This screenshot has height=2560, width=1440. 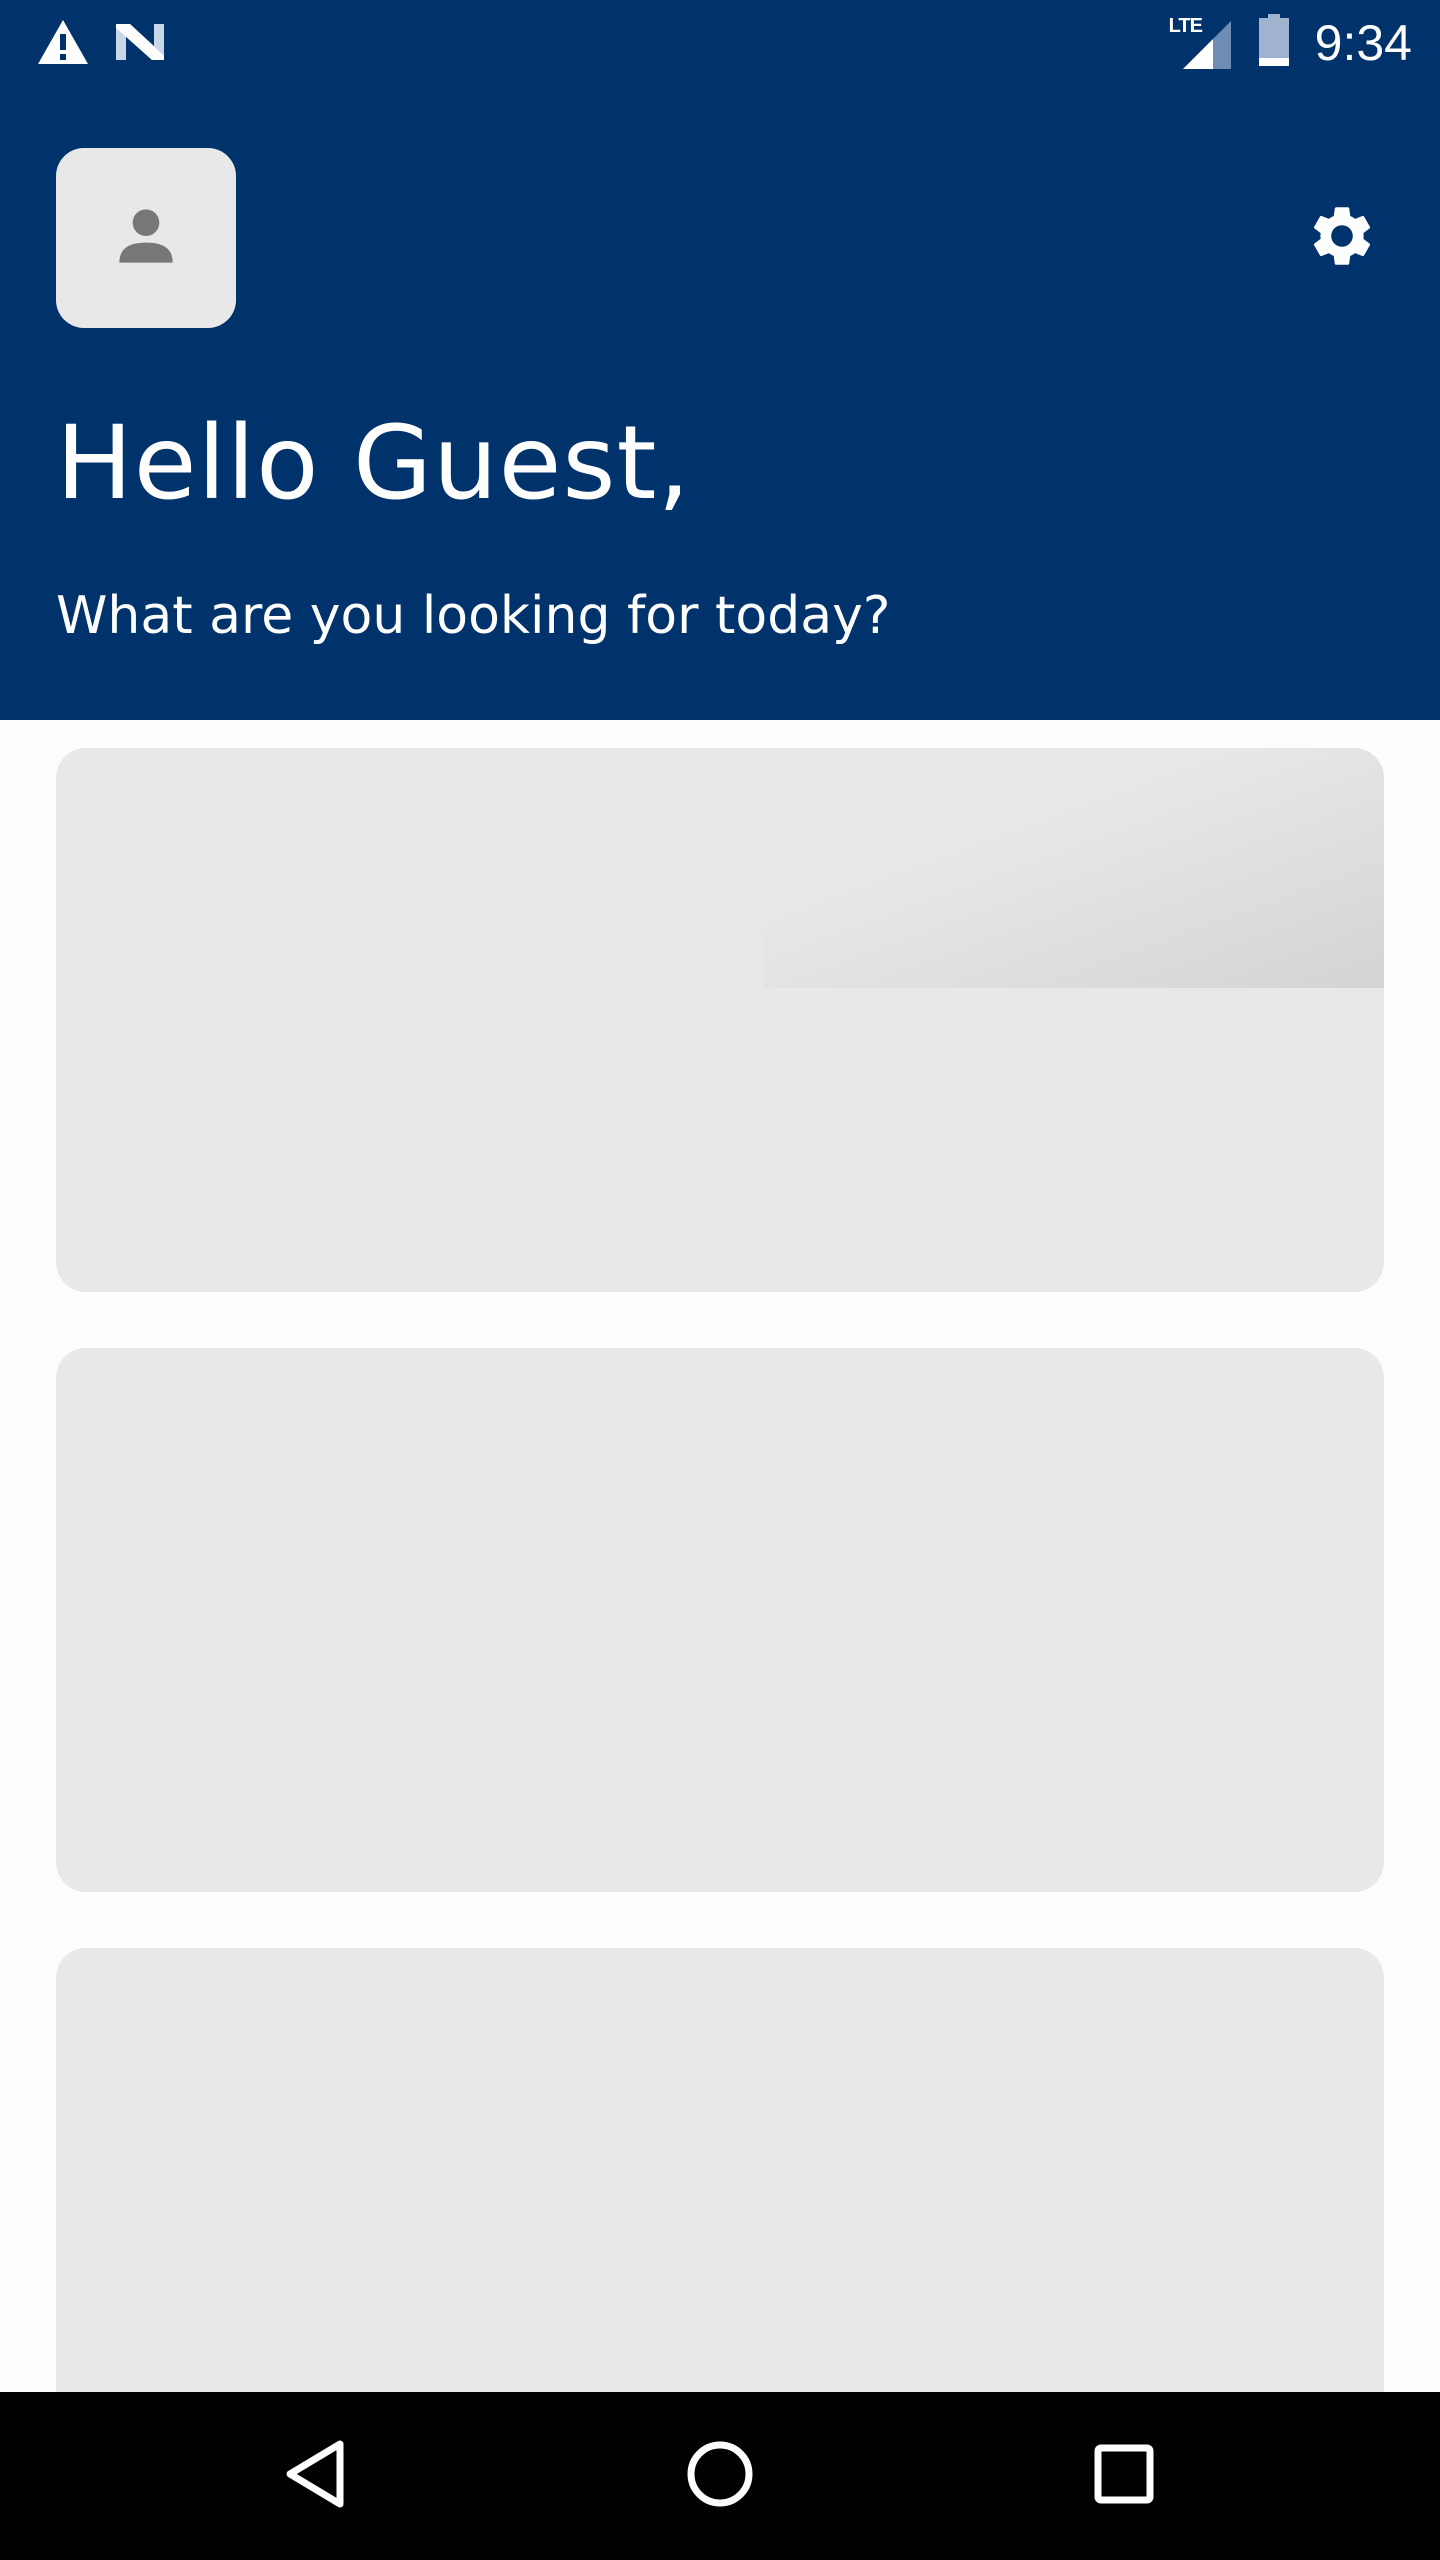 I want to click on greeting-subtitle: What are you looking for today?, so click(x=473, y=616).